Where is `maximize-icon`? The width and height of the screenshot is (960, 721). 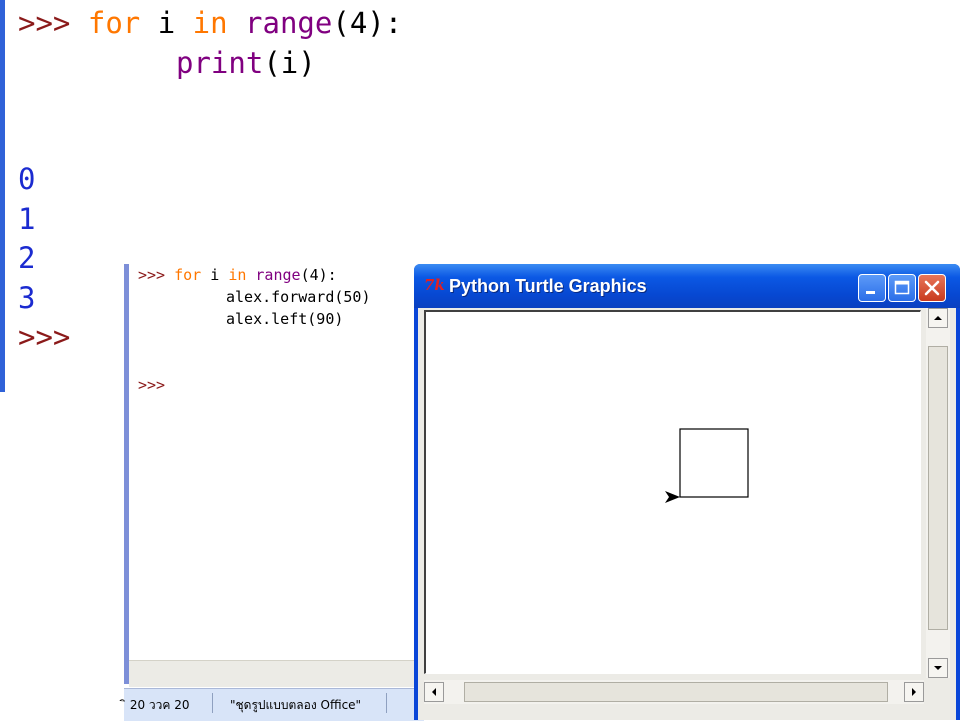 maximize-icon is located at coordinates (902, 287).